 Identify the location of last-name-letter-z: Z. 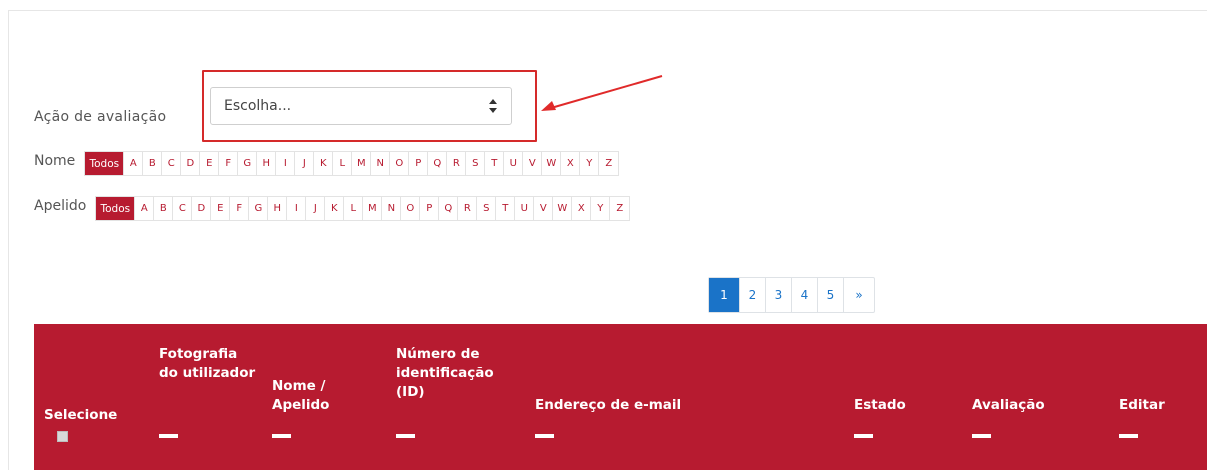
(619, 208).